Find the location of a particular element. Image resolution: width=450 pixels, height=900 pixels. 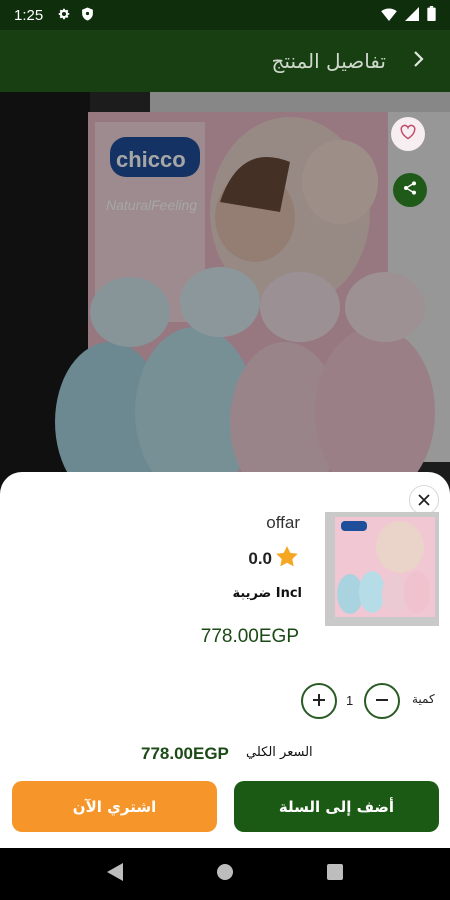

wifi-icon is located at coordinates (389, 15).